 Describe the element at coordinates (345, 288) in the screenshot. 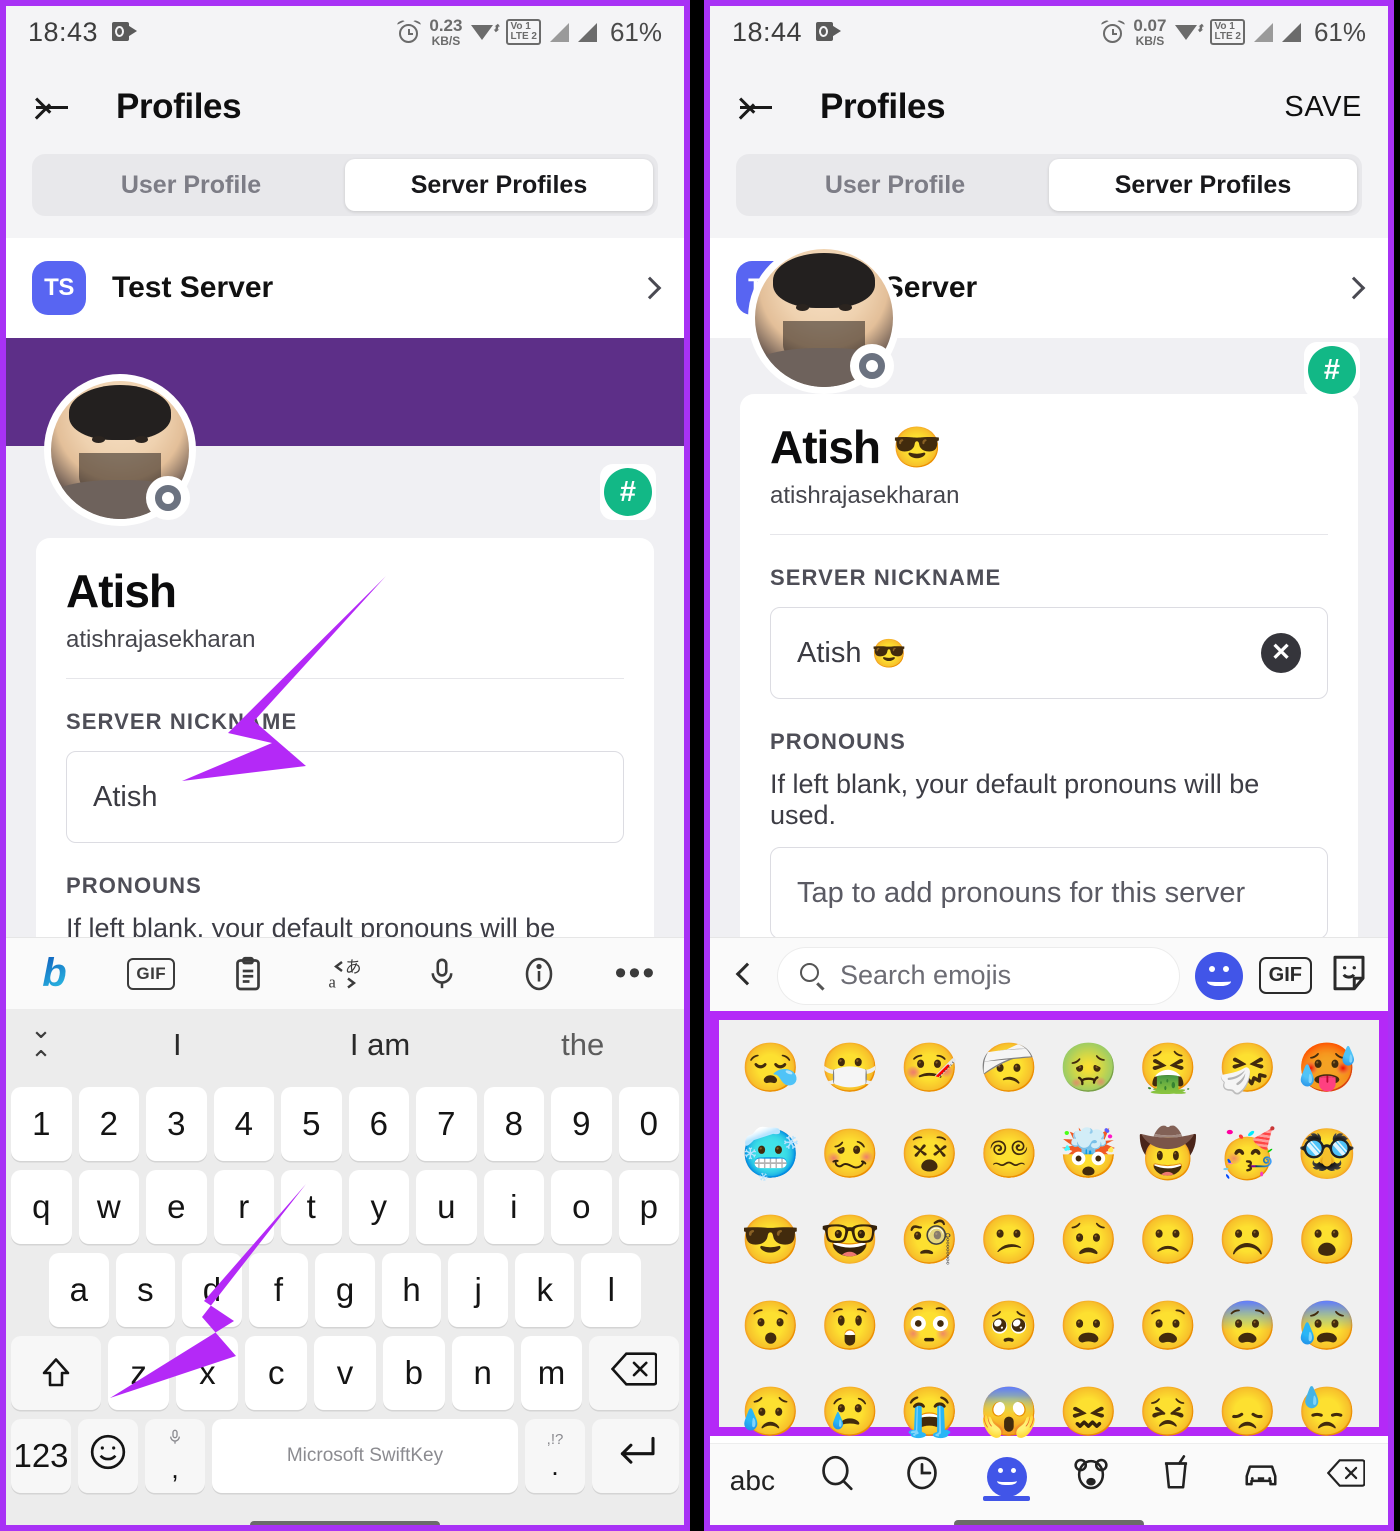

I see `server-selector-row: TS Test Server` at that location.